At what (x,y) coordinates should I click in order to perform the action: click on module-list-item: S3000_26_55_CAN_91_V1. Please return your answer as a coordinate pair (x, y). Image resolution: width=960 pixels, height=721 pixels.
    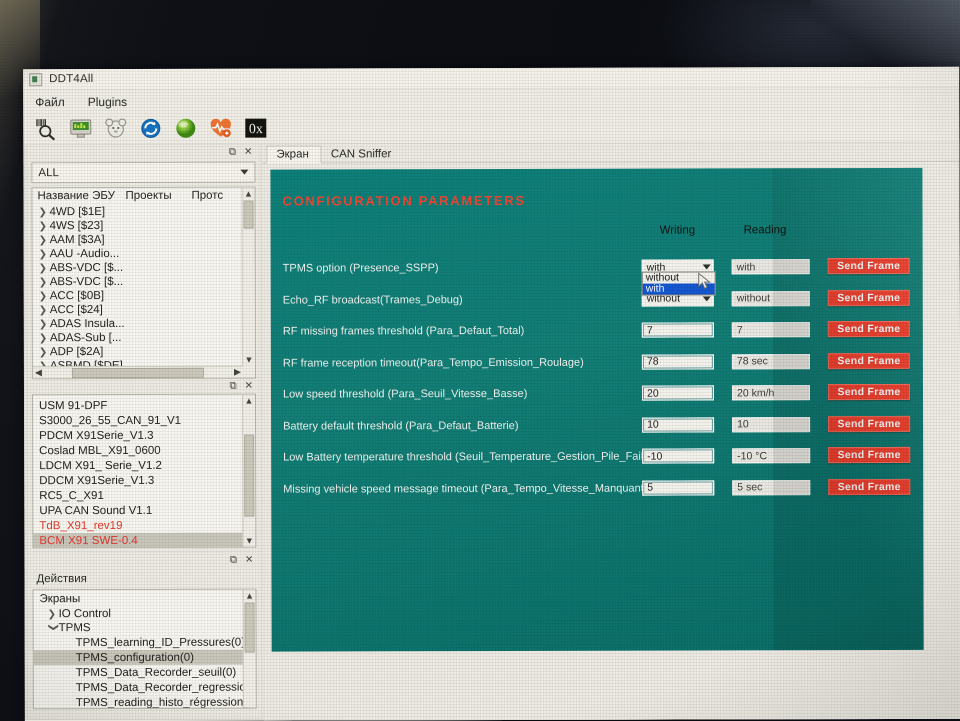
    Looking at the image, I should click on (144, 421).